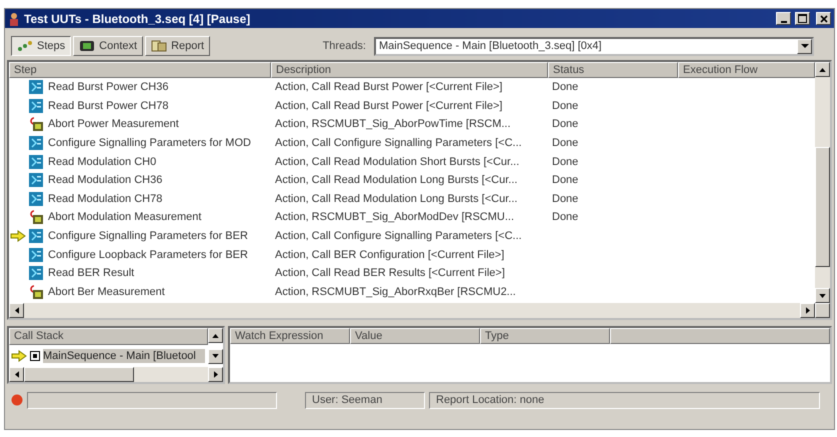  Describe the element at coordinates (613, 70) in the screenshot. I see `column-header: Status` at that location.